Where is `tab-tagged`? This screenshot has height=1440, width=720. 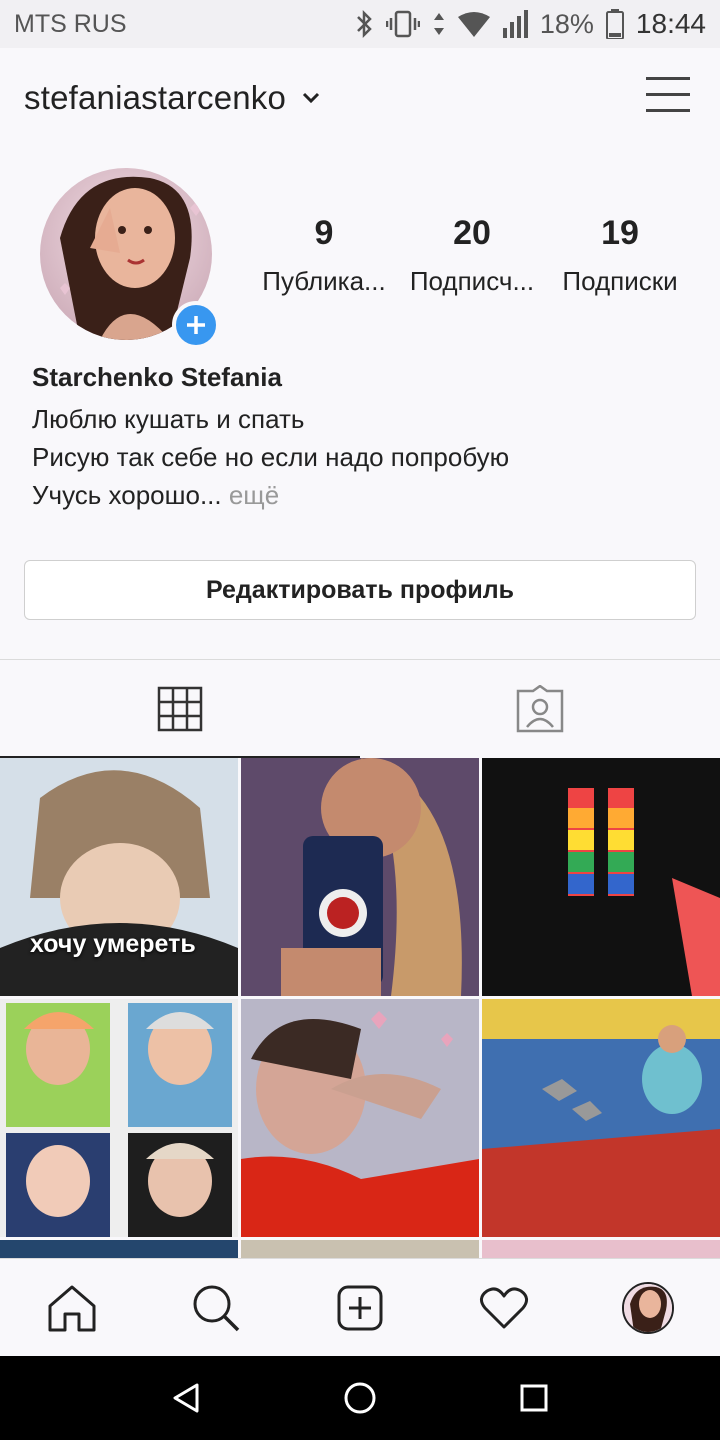
tab-tagged is located at coordinates (540, 709).